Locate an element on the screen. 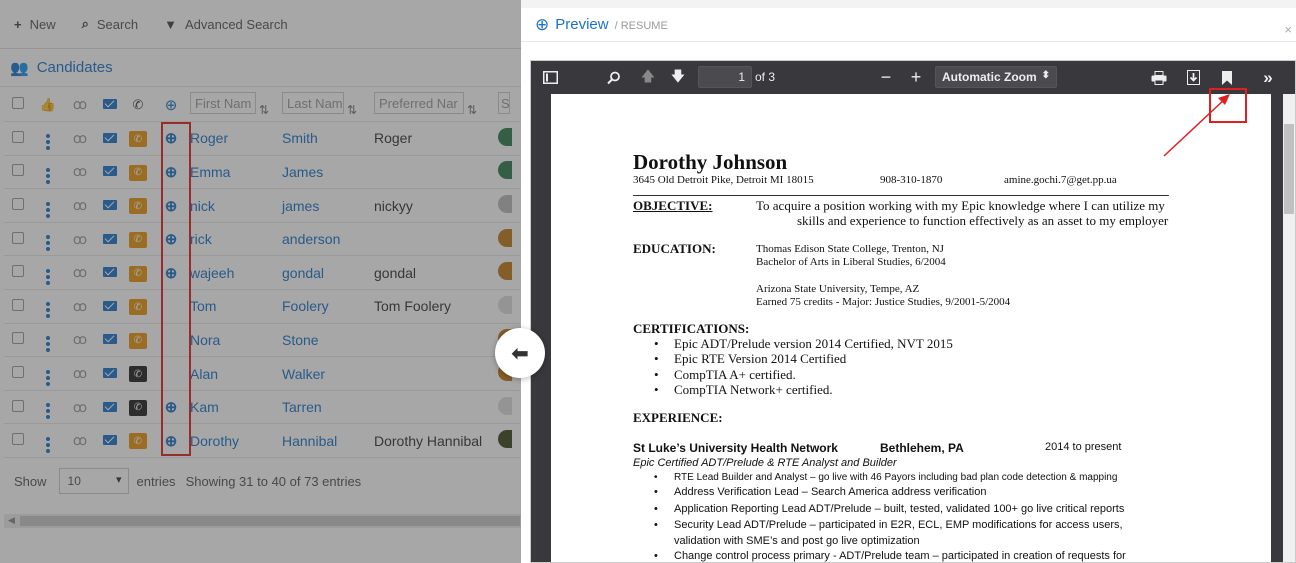 Image resolution: width=1296 pixels, height=563 pixels. page-count: of 3 is located at coordinates (765, 77).